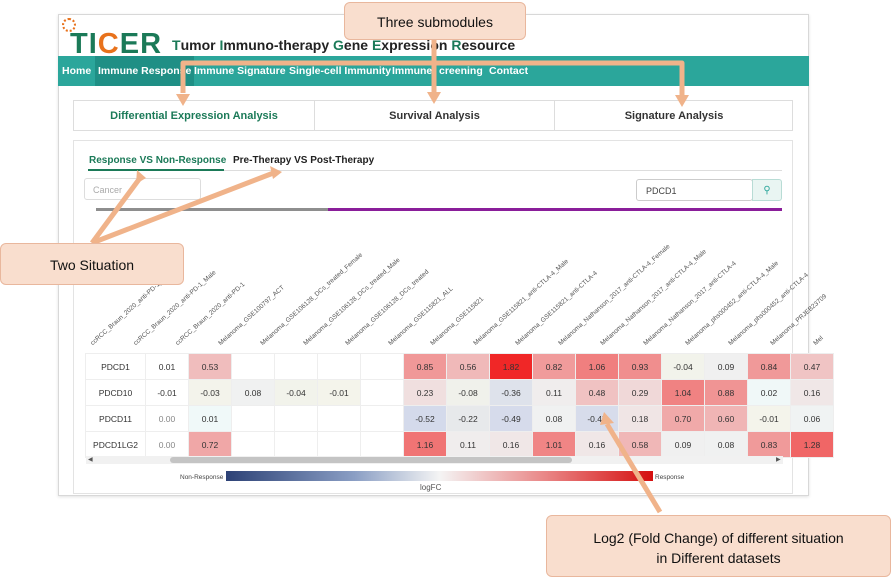 The height and width of the screenshot is (583, 893). I want to click on callout-three-submodules: Three submodules, so click(435, 21).